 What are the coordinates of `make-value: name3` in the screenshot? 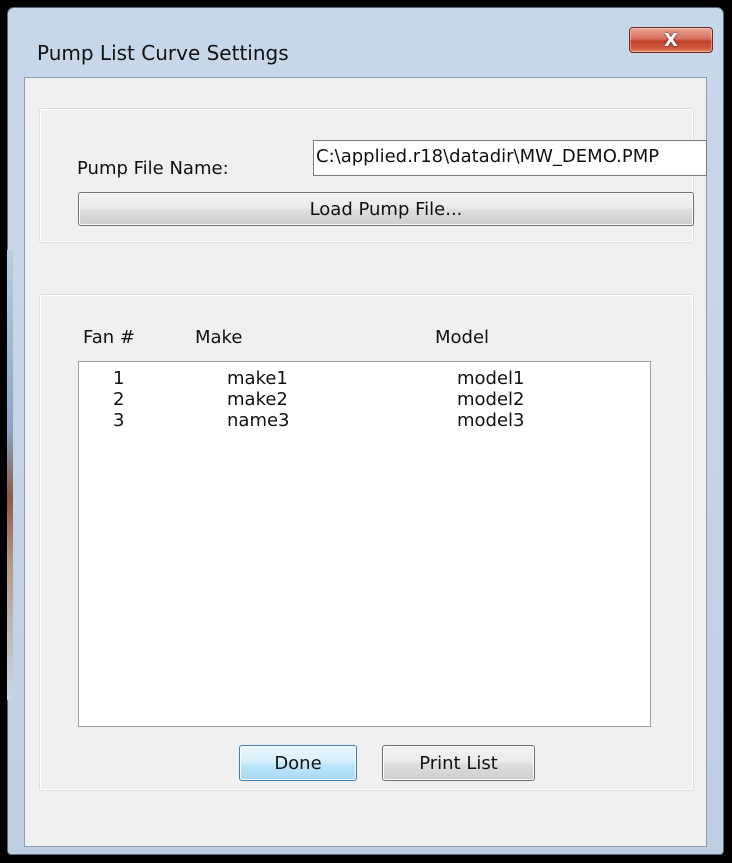 It's located at (258, 420).